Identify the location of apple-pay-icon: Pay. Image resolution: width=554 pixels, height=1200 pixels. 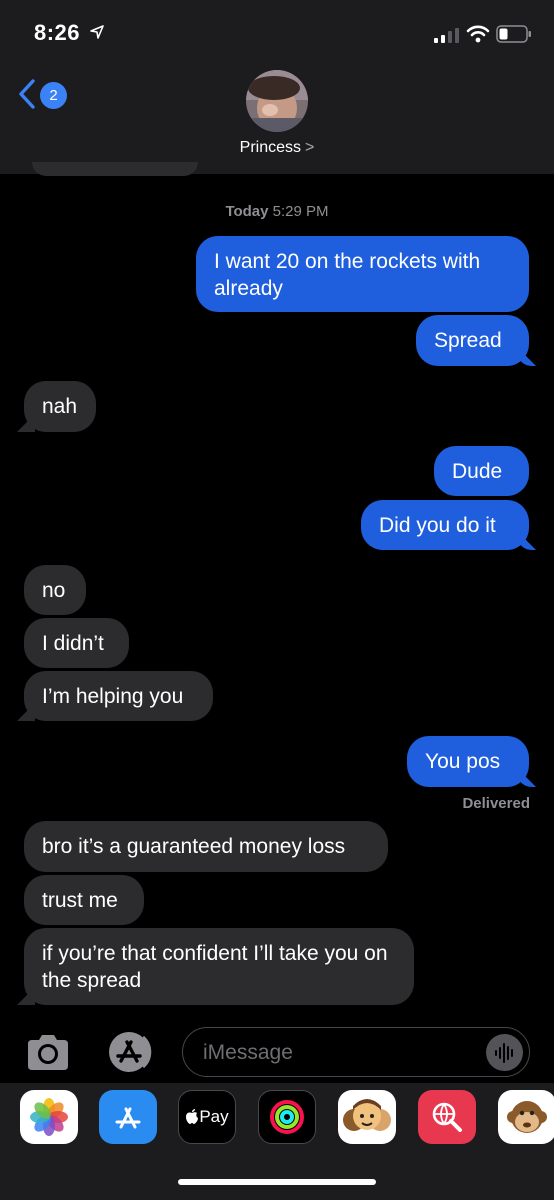
(207, 1117).